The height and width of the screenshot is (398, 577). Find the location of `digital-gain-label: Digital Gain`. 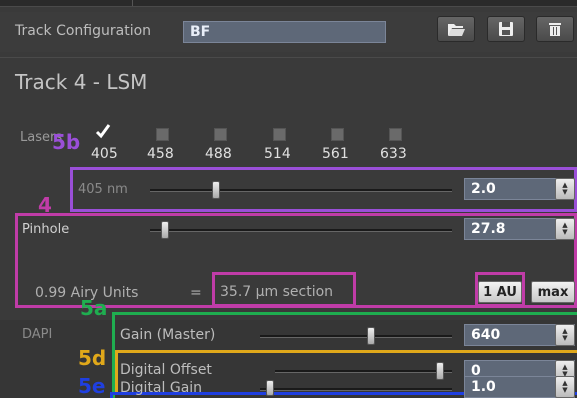

digital-gain-label: Digital Gain is located at coordinates (161, 388).